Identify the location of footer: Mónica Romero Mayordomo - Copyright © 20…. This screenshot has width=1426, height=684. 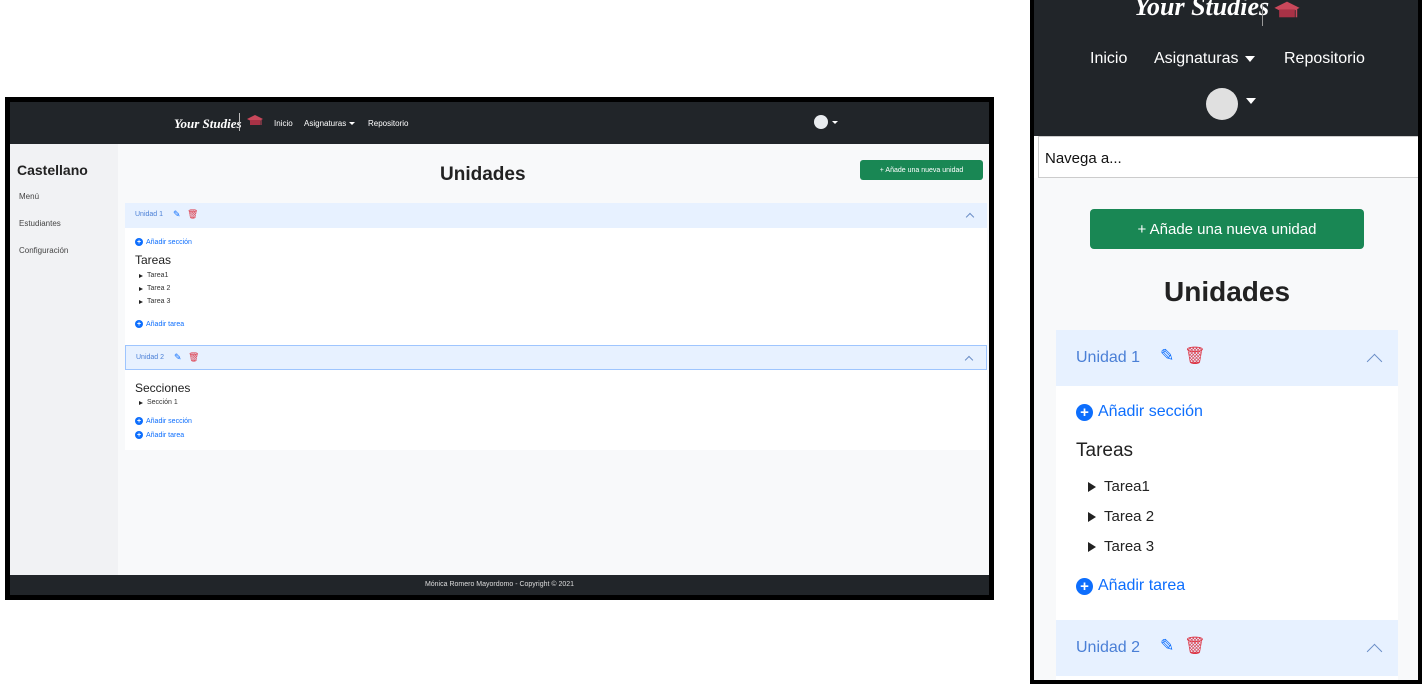
(499, 585).